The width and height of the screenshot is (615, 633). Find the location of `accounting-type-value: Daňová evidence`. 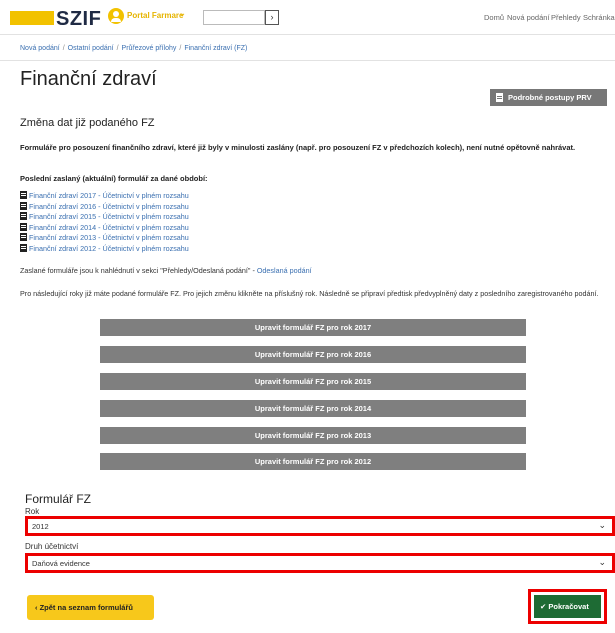

accounting-type-value: Daňová evidence is located at coordinates (61, 563).